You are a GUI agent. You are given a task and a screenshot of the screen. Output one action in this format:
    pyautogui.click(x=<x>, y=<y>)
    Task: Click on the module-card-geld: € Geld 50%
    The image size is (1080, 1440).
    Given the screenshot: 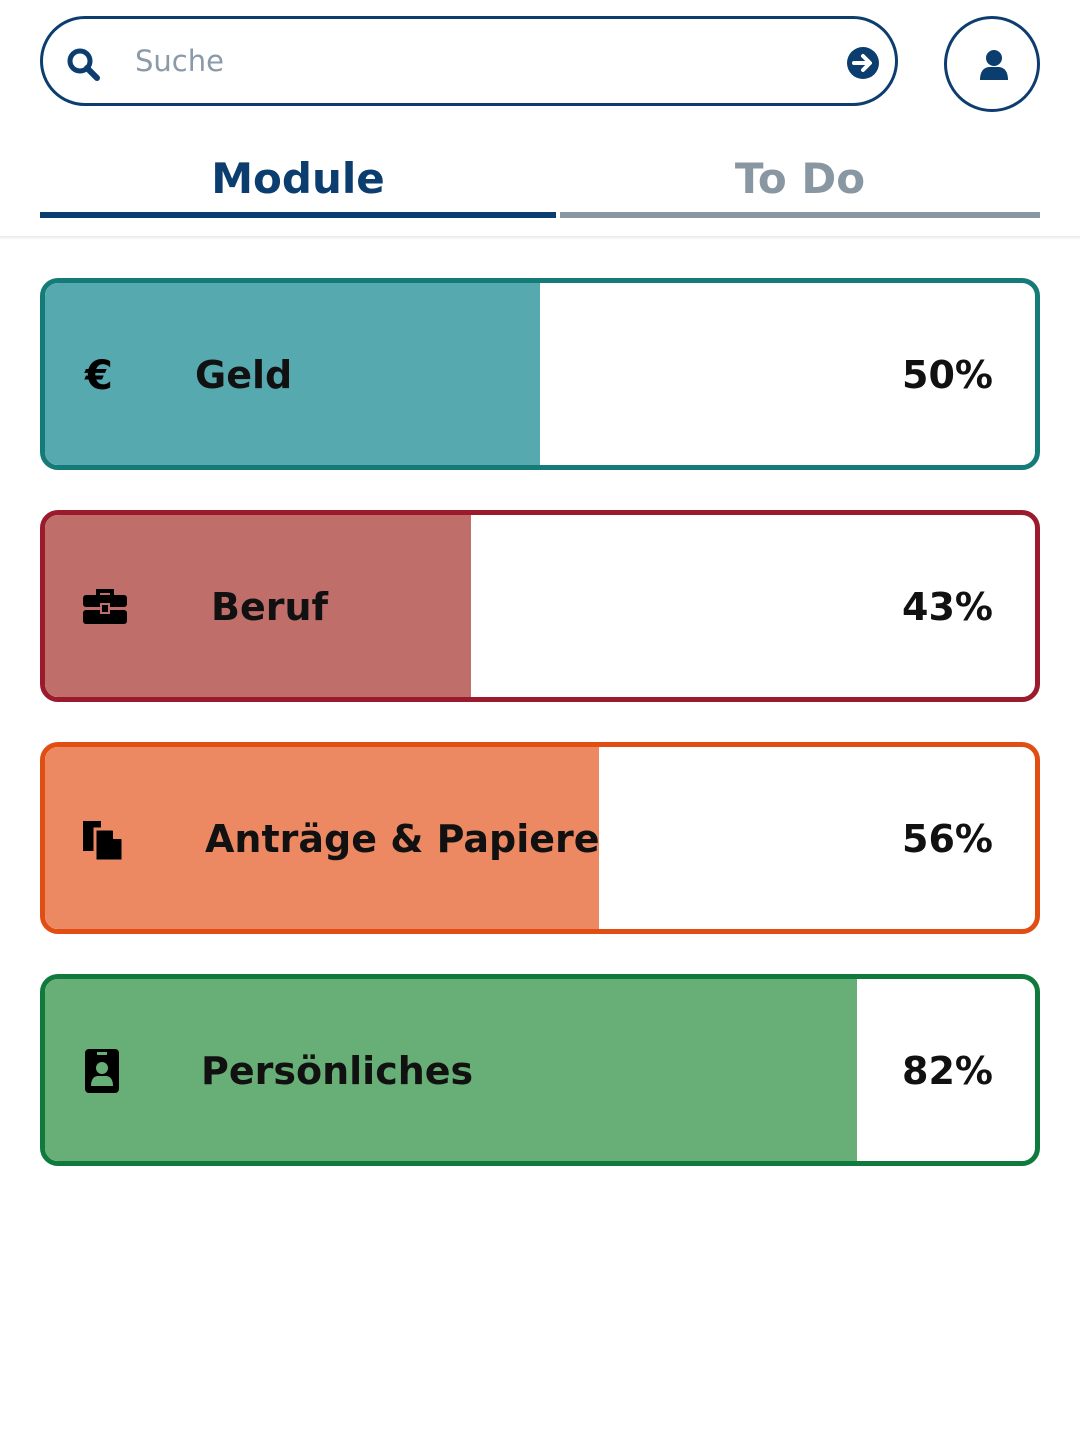 What is the action you would take?
    pyautogui.click(x=540, y=374)
    